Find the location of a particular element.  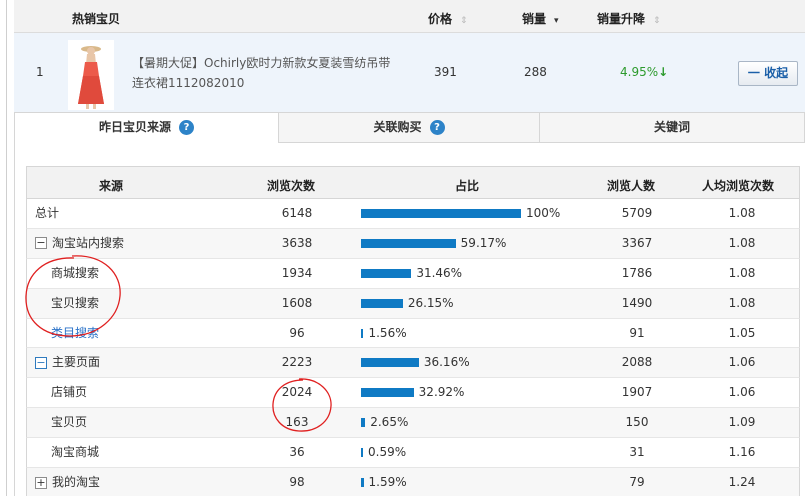

visitors-cell: 1907 is located at coordinates (637, 392).